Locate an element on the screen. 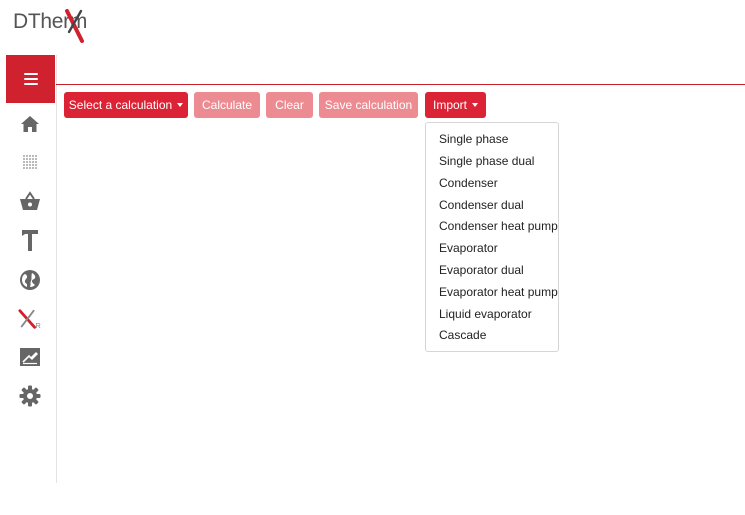 Image resolution: width=745 pixels, height=515 pixels. sidebar-item-settings is located at coordinates (30, 396).